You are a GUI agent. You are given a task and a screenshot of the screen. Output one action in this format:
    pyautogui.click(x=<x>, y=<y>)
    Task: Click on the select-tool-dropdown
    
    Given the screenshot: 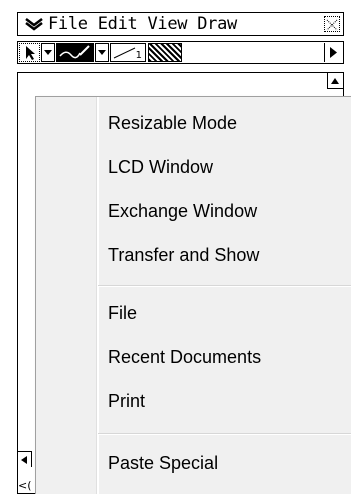 What is the action you would take?
    pyautogui.click(x=48, y=52)
    